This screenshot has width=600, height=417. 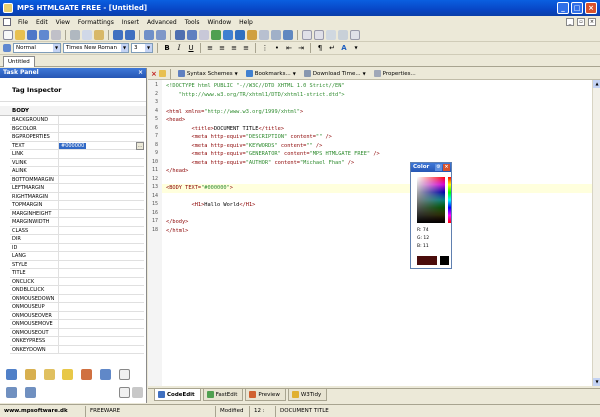 I want to click on indent-icon: ⇥, so click(x=301, y=48).